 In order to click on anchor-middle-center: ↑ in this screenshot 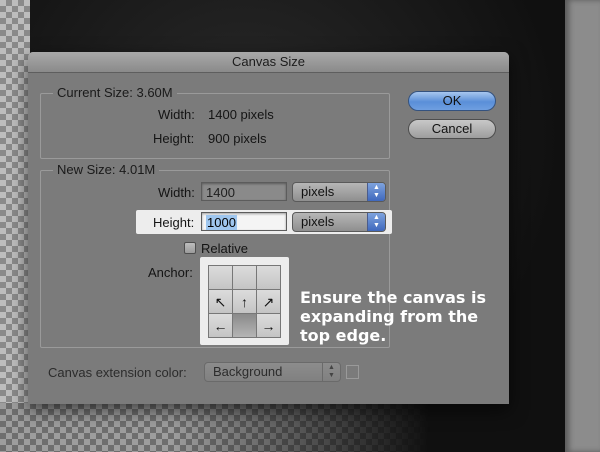, I will do `click(244, 301)`.